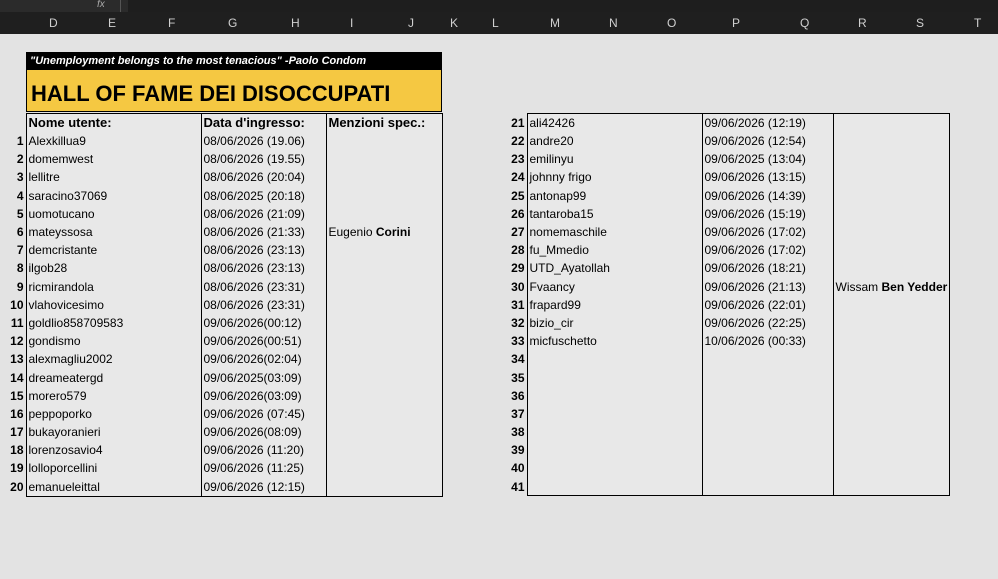  I want to click on date-cell: 09/06/2026 (11:20), so click(263, 450).